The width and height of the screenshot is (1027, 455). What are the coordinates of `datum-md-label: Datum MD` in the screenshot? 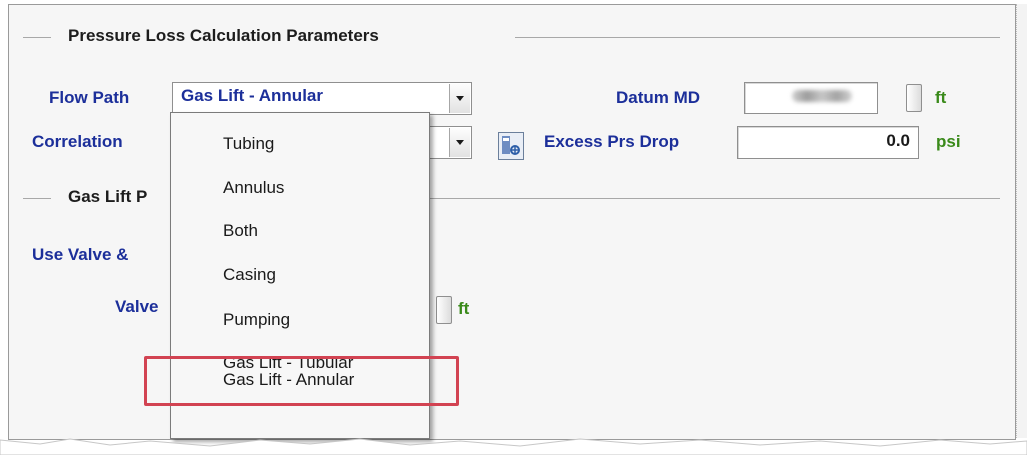 It's located at (658, 97).